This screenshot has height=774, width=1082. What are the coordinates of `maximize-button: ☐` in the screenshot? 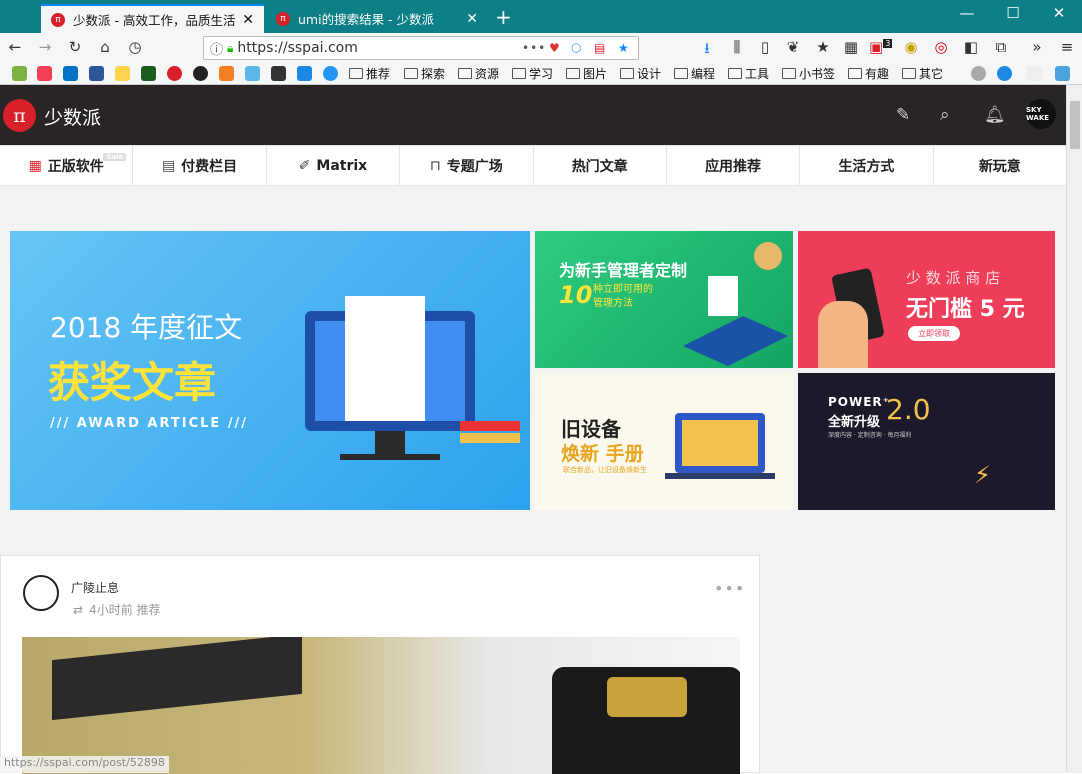 It's located at (1013, 13).